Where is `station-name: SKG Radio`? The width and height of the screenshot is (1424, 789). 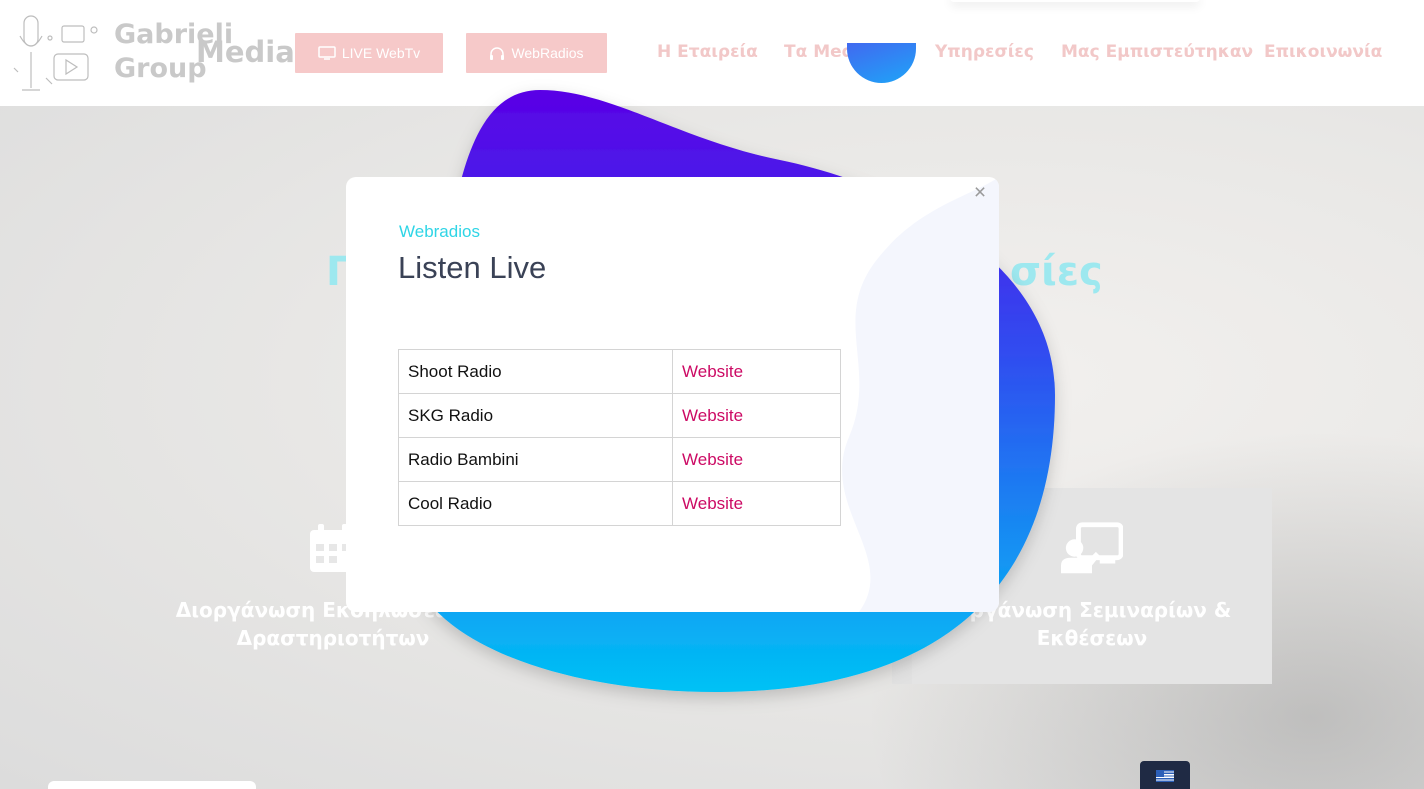 station-name: SKG Radio is located at coordinates (535, 415).